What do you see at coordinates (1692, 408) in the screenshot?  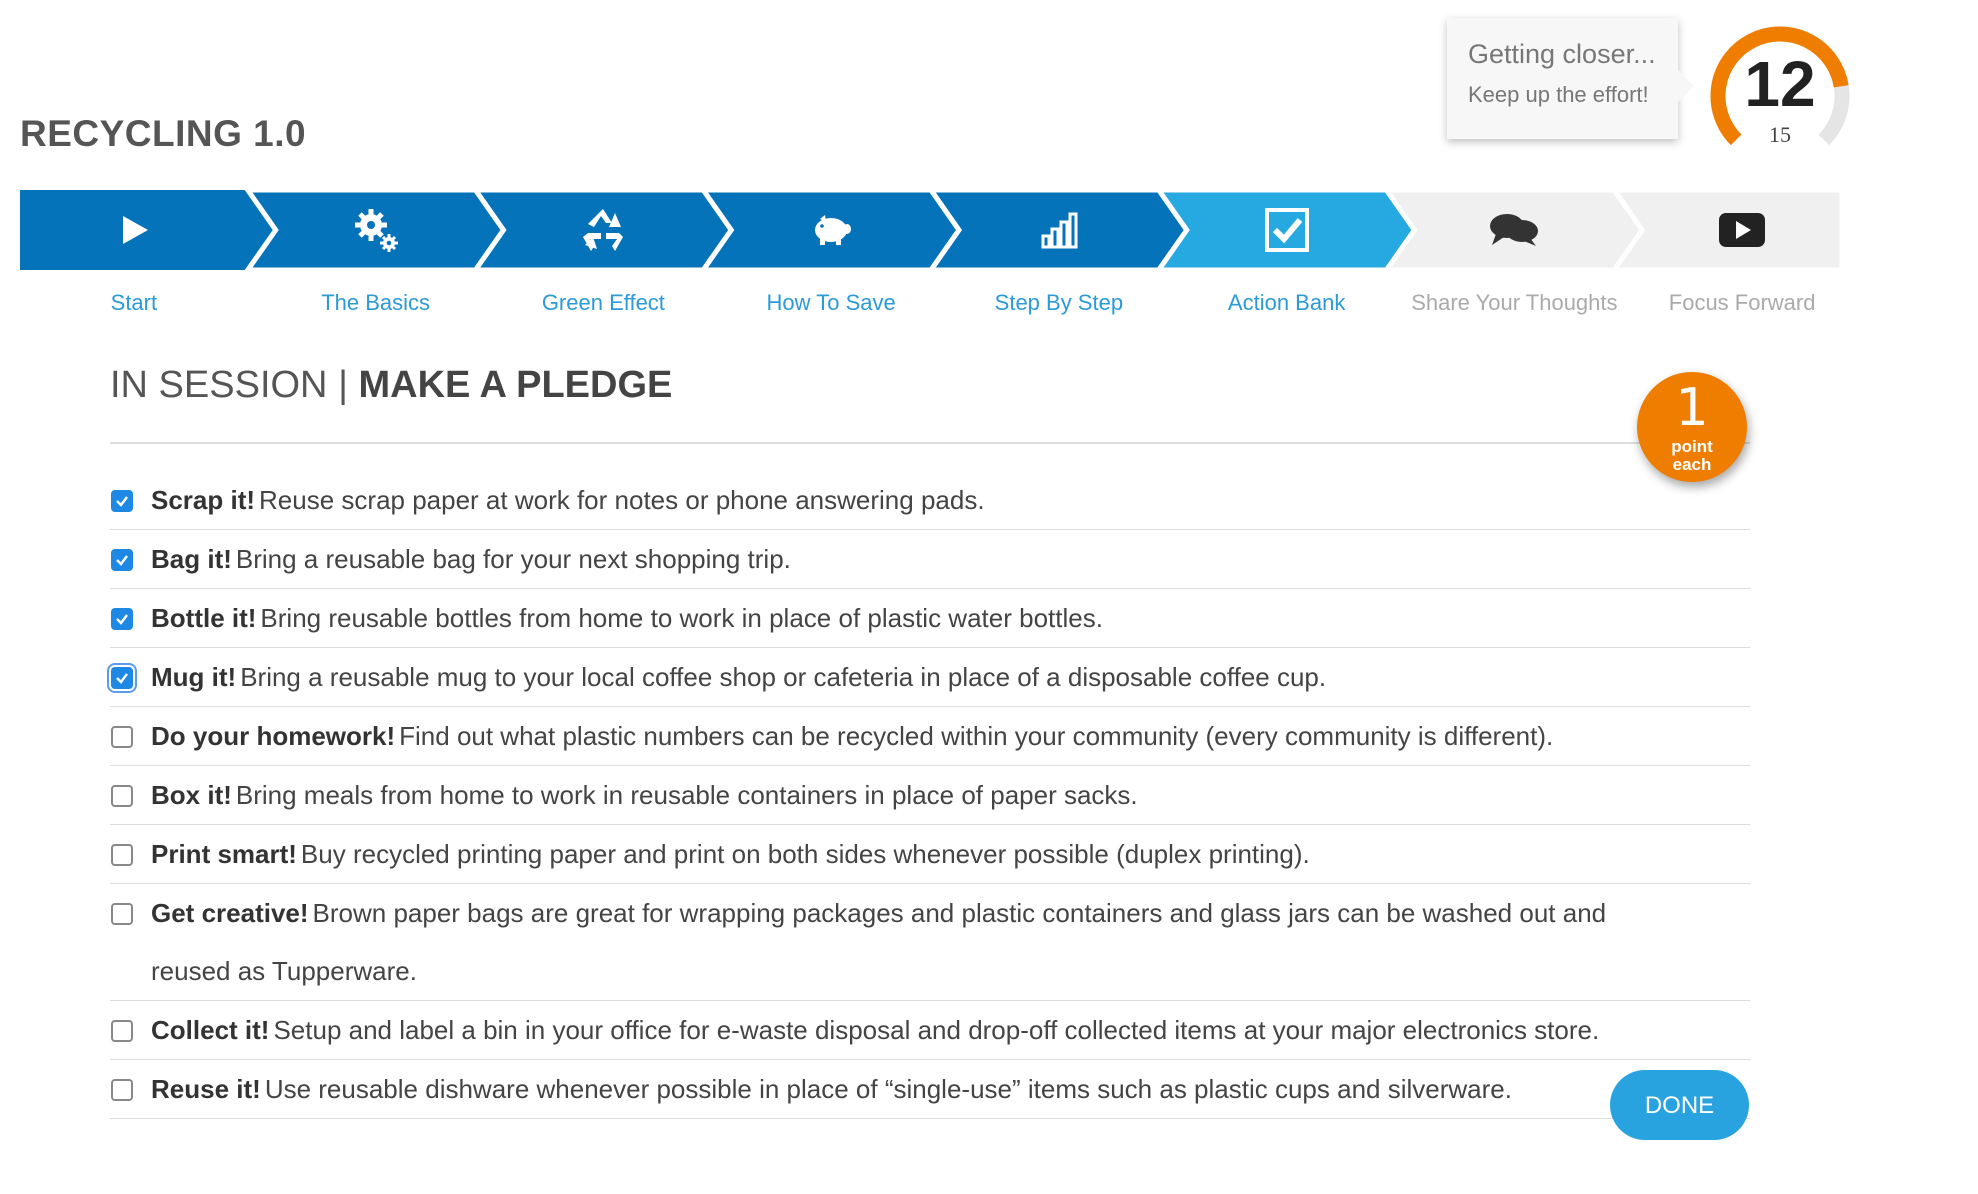 I see `points-value: 1` at bounding box center [1692, 408].